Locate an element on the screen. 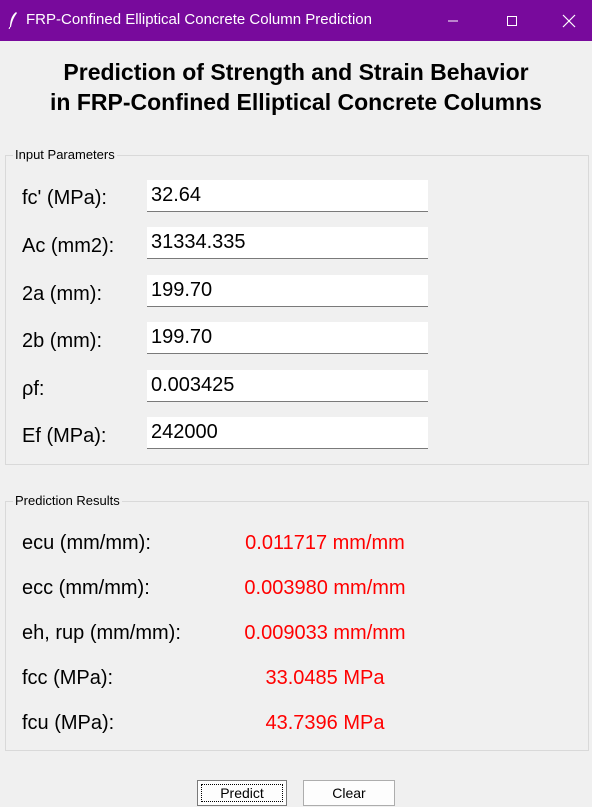 The image size is (592, 807). rho-f-label: ρf: is located at coordinates (33, 389).